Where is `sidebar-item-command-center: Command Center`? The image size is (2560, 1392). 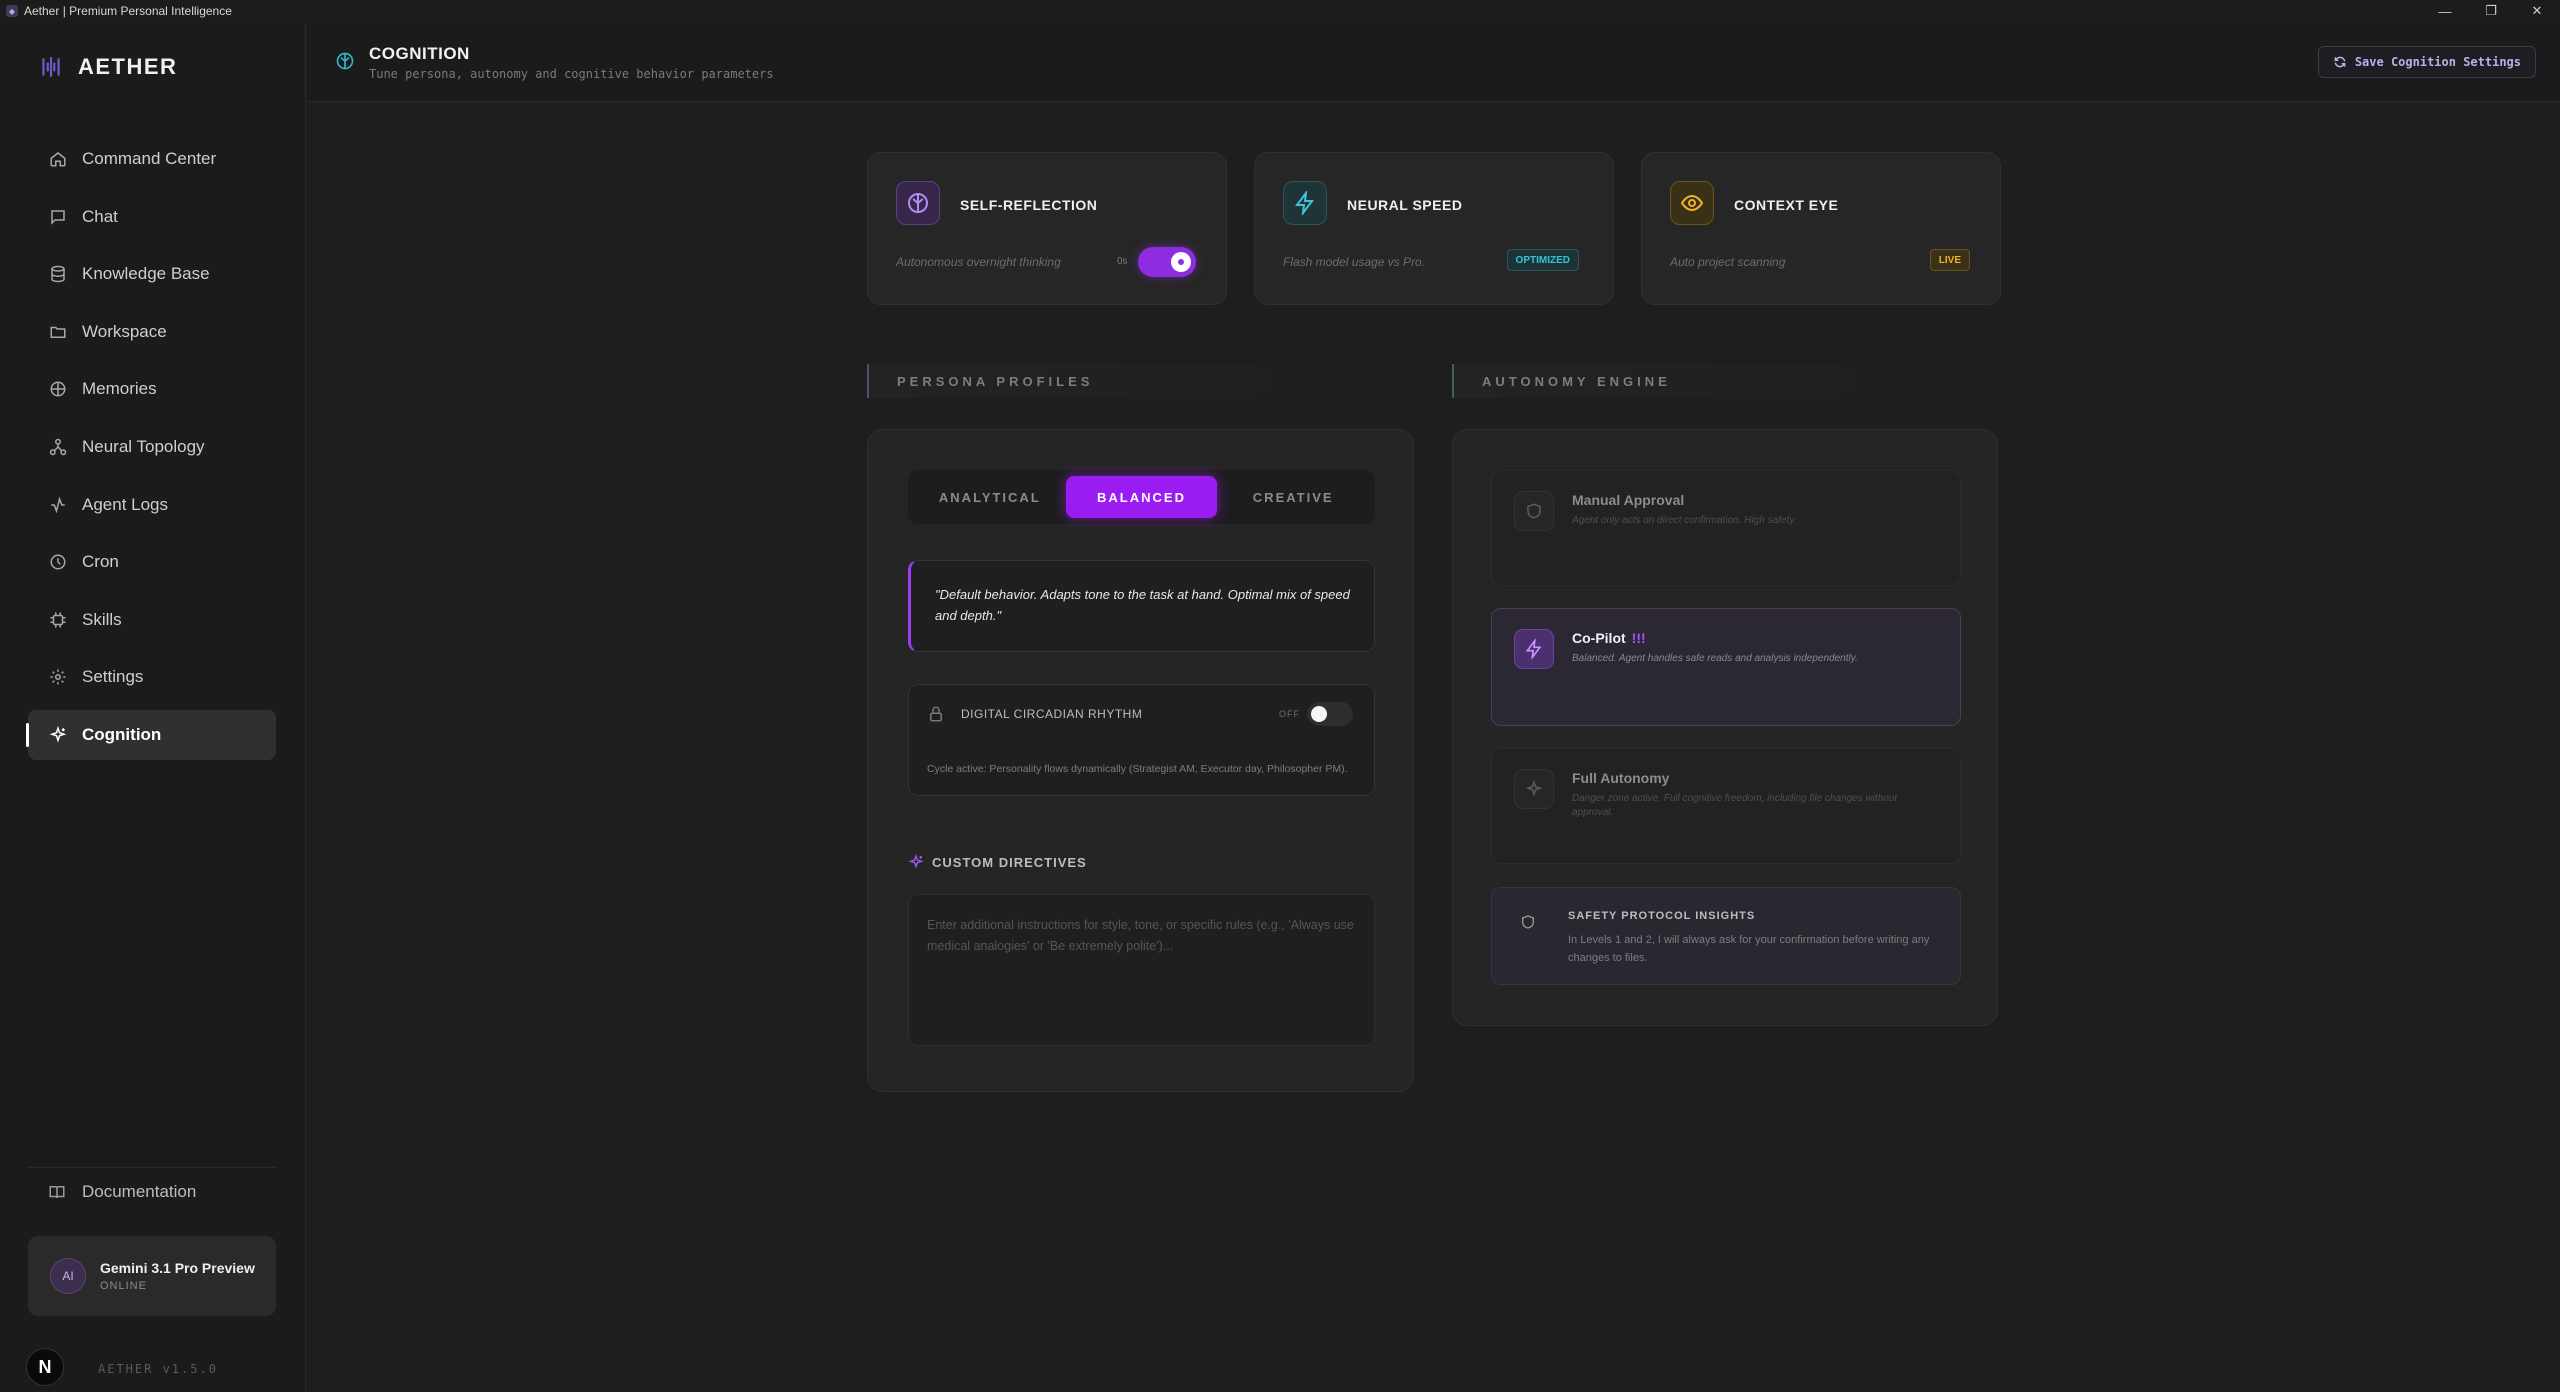
sidebar-item-command-center: Command Center is located at coordinates (152, 159).